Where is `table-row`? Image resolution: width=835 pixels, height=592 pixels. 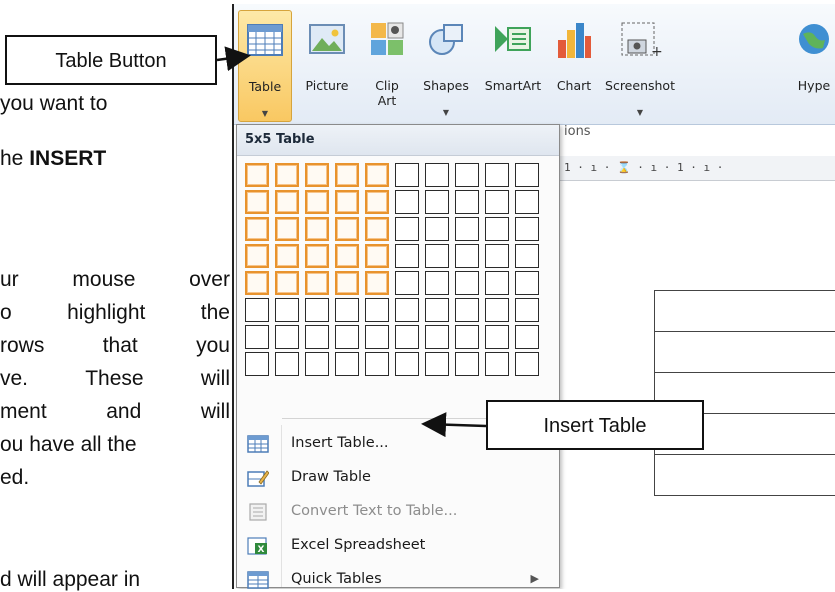 table-row is located at coordinates (745, 352).